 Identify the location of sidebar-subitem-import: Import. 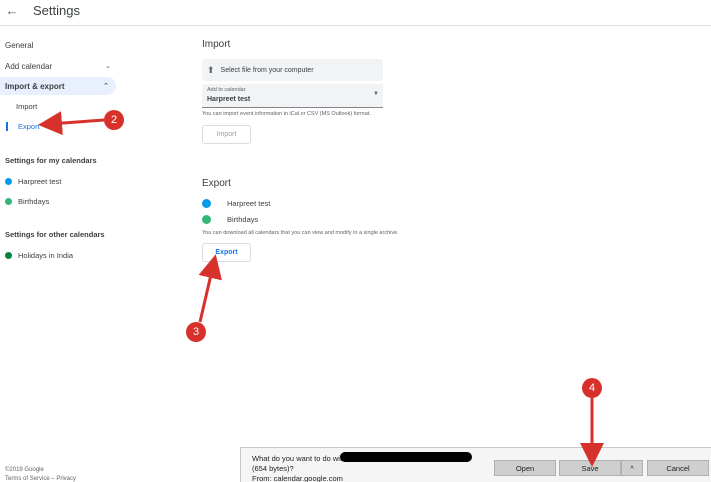
(21, 106).